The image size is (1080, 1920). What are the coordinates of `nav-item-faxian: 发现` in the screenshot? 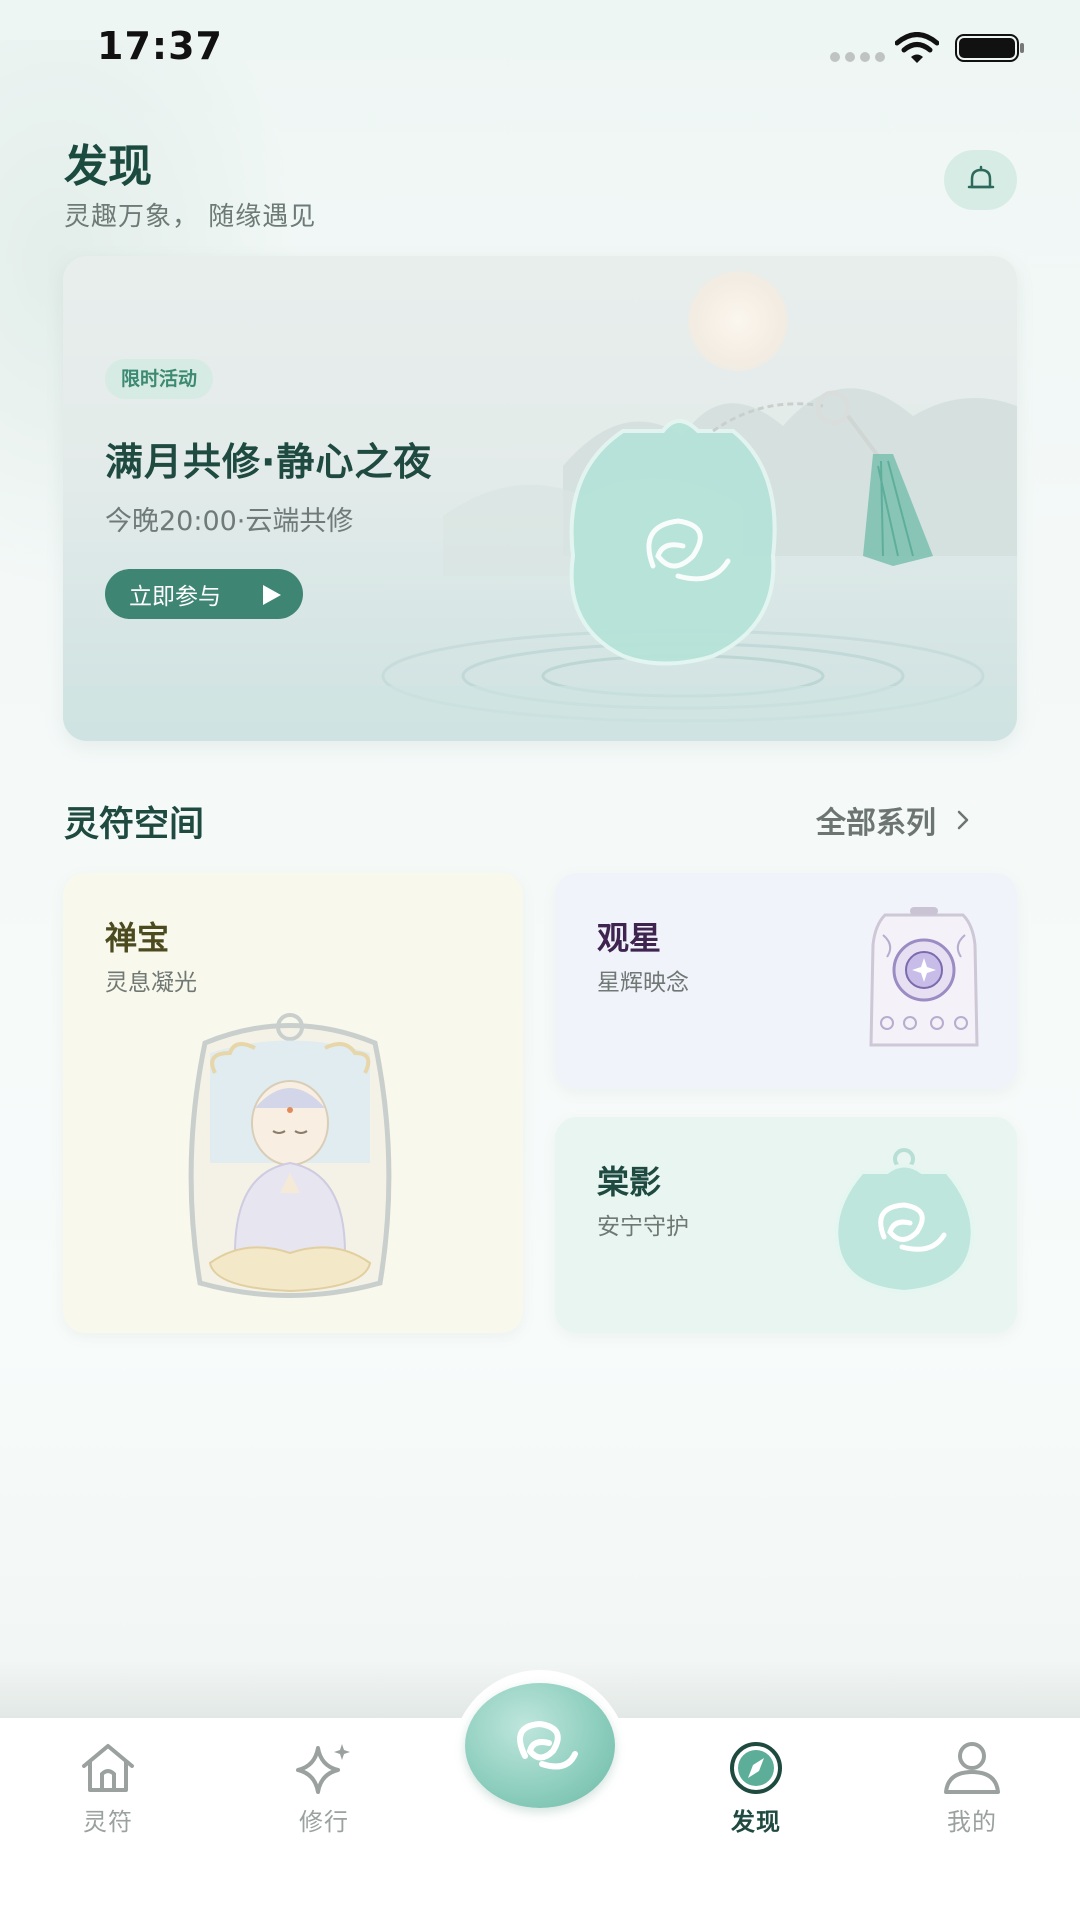 It's located at (756, 1788).